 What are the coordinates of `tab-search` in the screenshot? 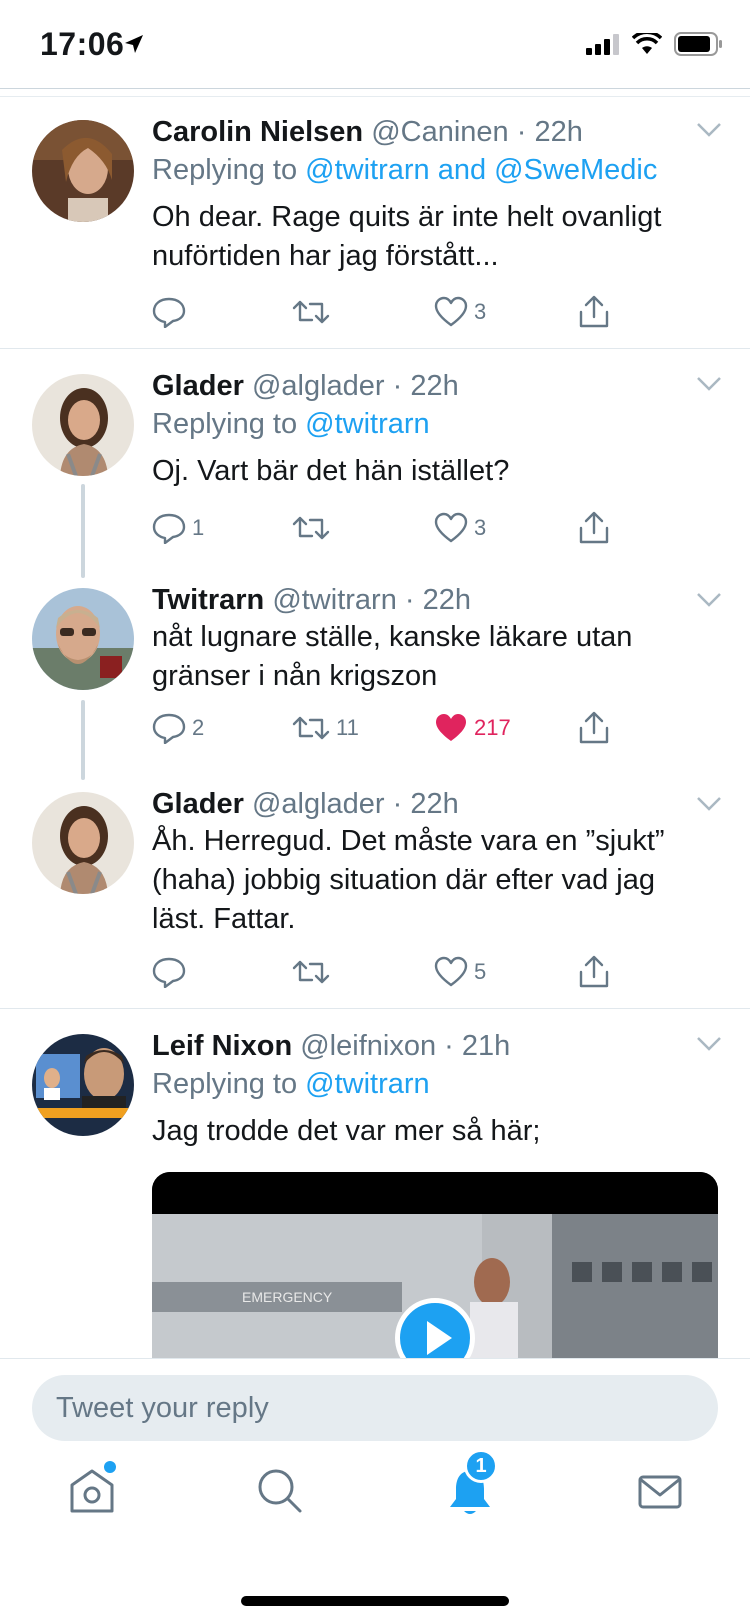 It's located at (282, 1493).